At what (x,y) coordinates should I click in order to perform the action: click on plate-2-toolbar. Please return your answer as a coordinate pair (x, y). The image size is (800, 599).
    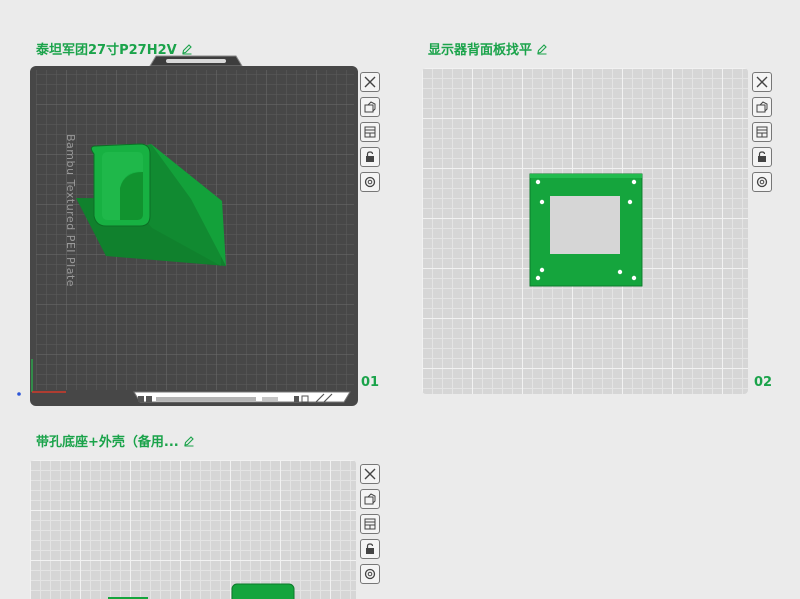
    Looking at the image, I should click on (763, 132).